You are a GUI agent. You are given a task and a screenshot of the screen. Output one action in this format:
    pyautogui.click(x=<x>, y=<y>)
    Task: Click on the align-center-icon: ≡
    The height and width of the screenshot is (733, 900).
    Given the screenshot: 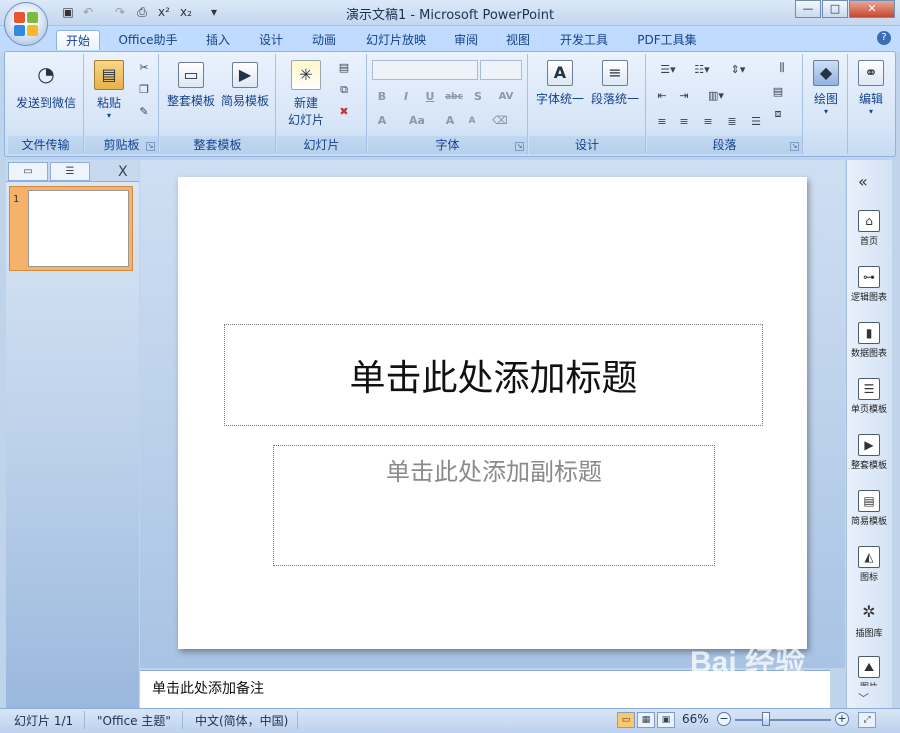 What is the action you would take?
    pyautogui.click(x=684, y=122)
    